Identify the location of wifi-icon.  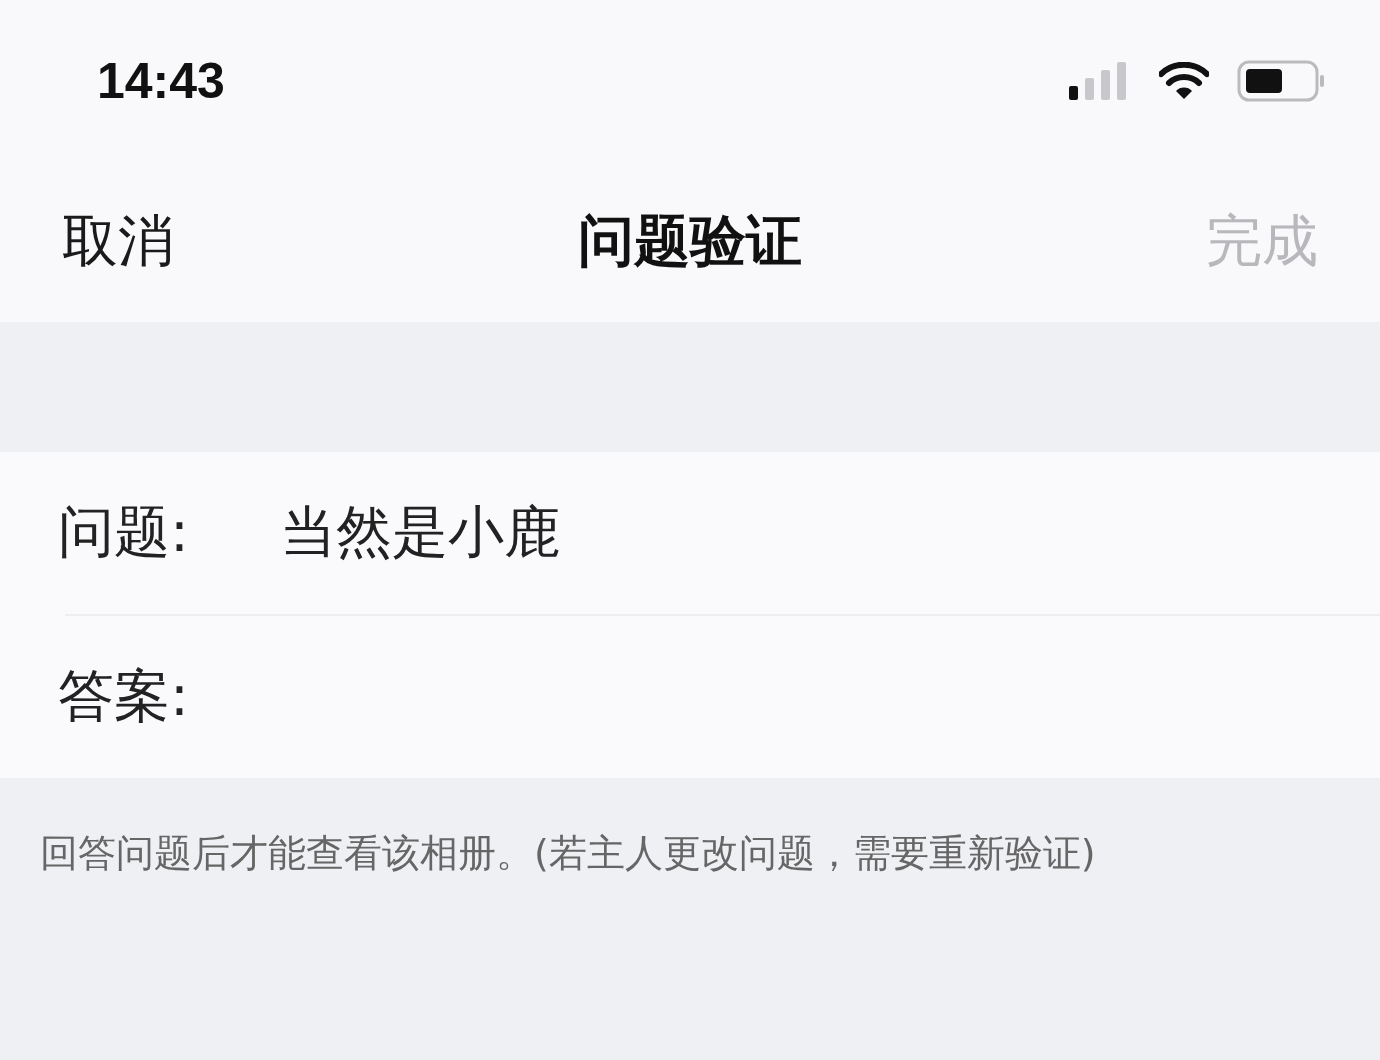
(1184, 81).